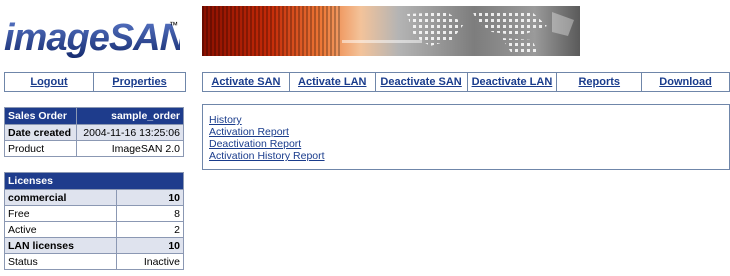  Describe the element at coordinates (40, 132) in the screenshot. I see `date-created-label: Date created` at that location.